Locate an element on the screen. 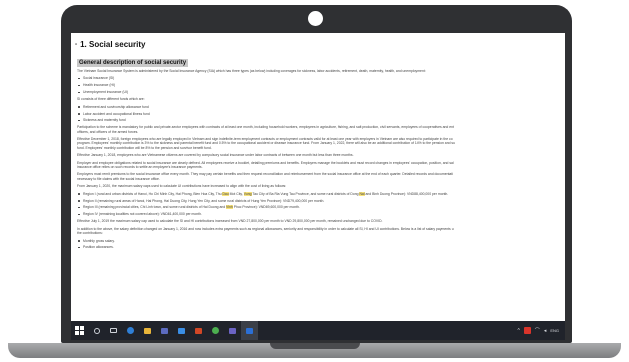 The height and width of the screenshot is (362, 629). chrome-icon is located at coordinates (215, 330).